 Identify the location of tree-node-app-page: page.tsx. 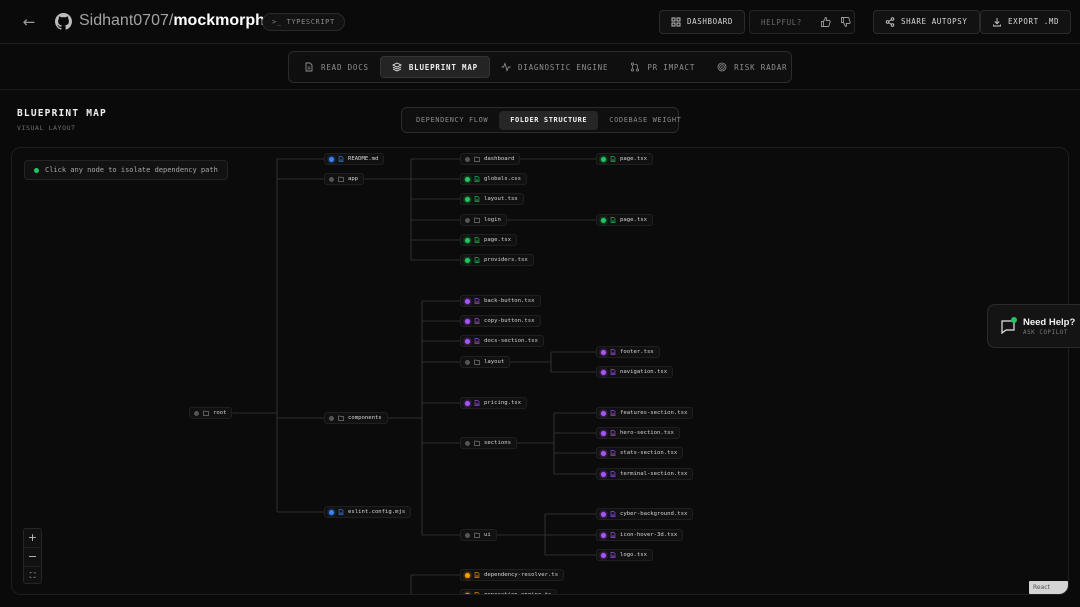
(488, 240).